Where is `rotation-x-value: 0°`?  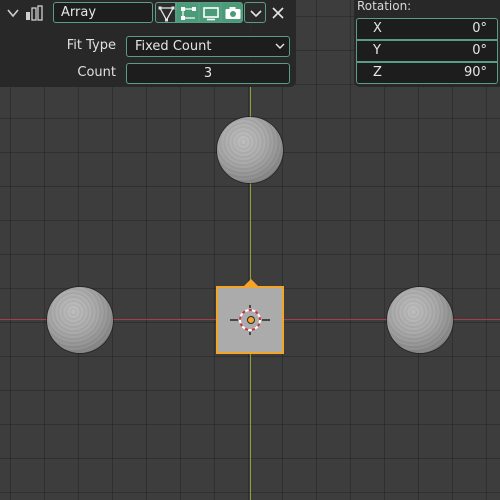
rotation-x-value: 0° is located at coordinates (479, 28).